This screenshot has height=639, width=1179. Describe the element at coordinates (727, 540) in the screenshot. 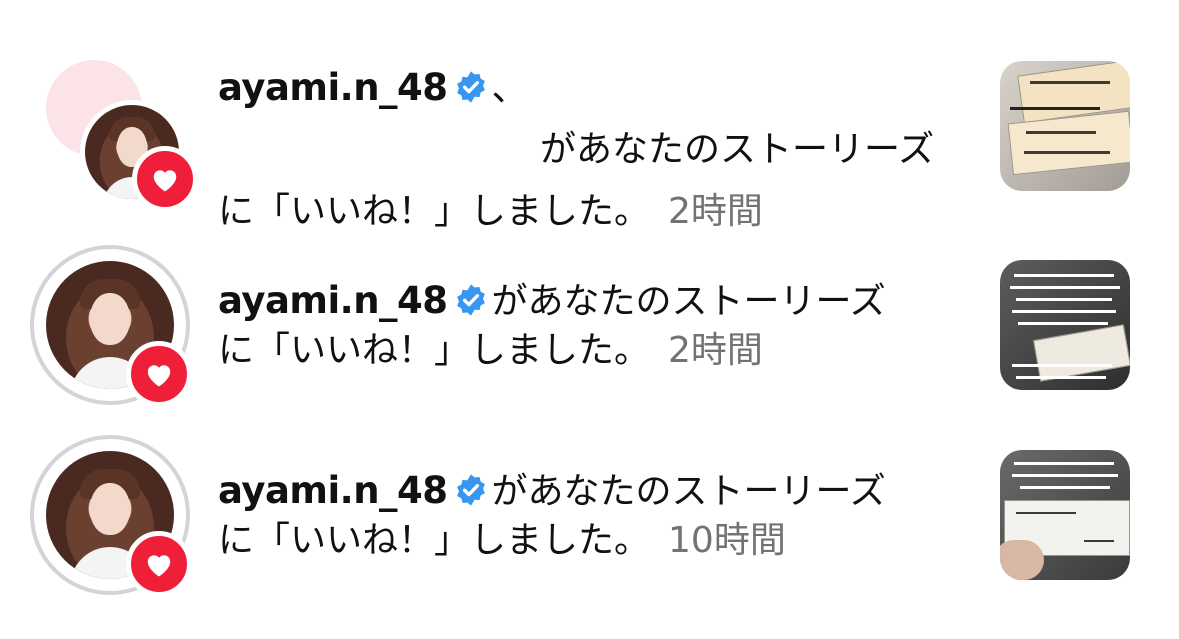

I see `timestamp: 10時間` at that location.